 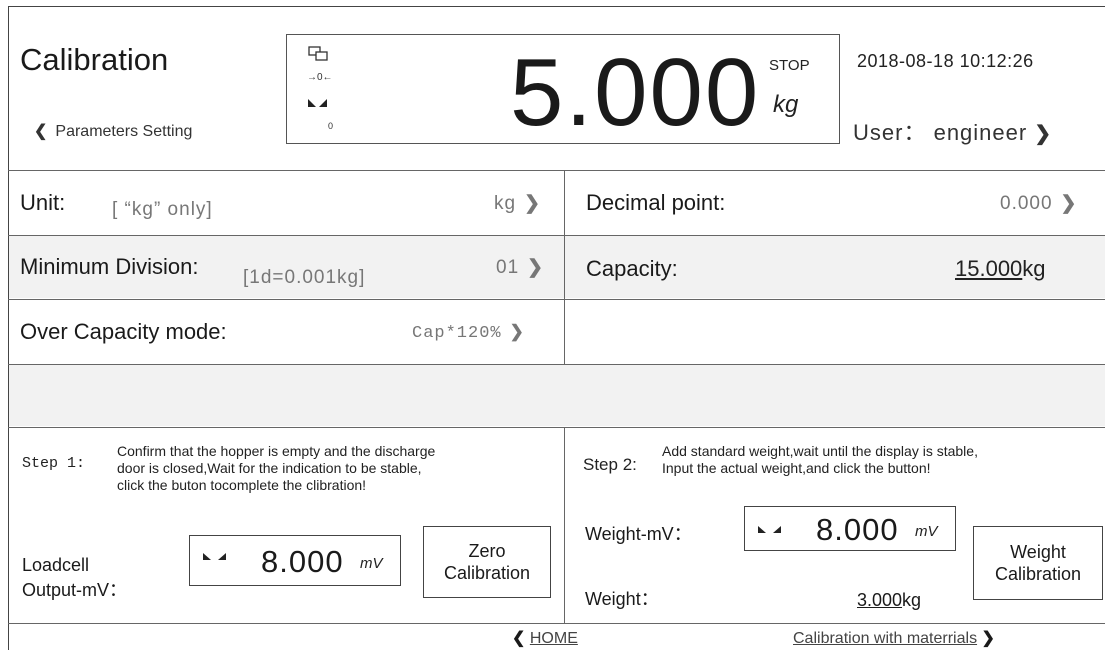 I want to click on weight-display: →0← 0 5.000 STOP kg, so click(x=563, y=89).